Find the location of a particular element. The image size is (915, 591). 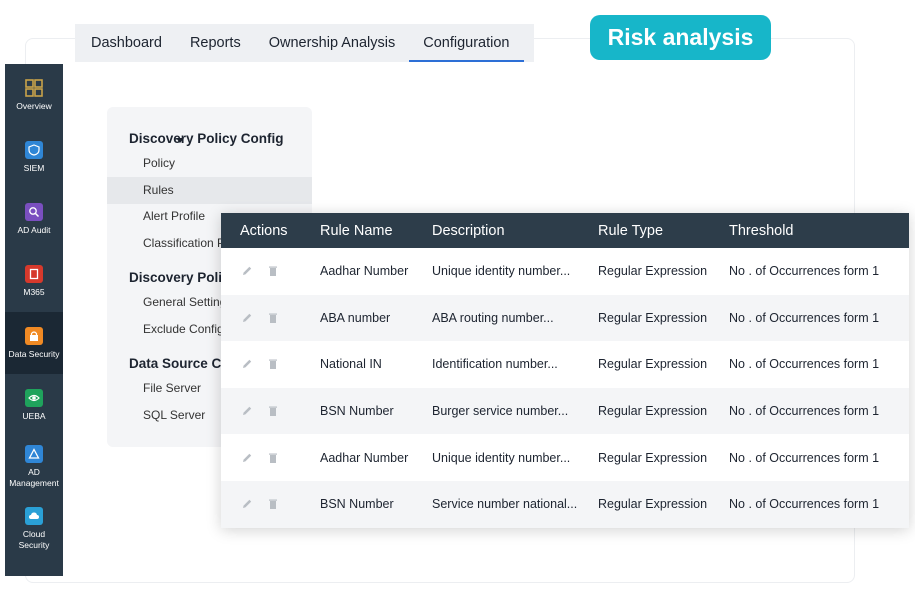

m365-icon is located at coordinates (34, 273).